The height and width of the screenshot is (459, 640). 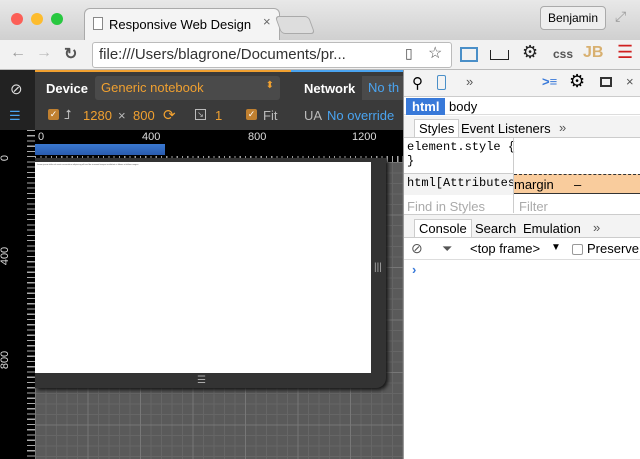 What do you see at coordinates (620, 16) in the screenshot?
I see `fullscreen-icon: ⤢` at bounding box center [620, 16].